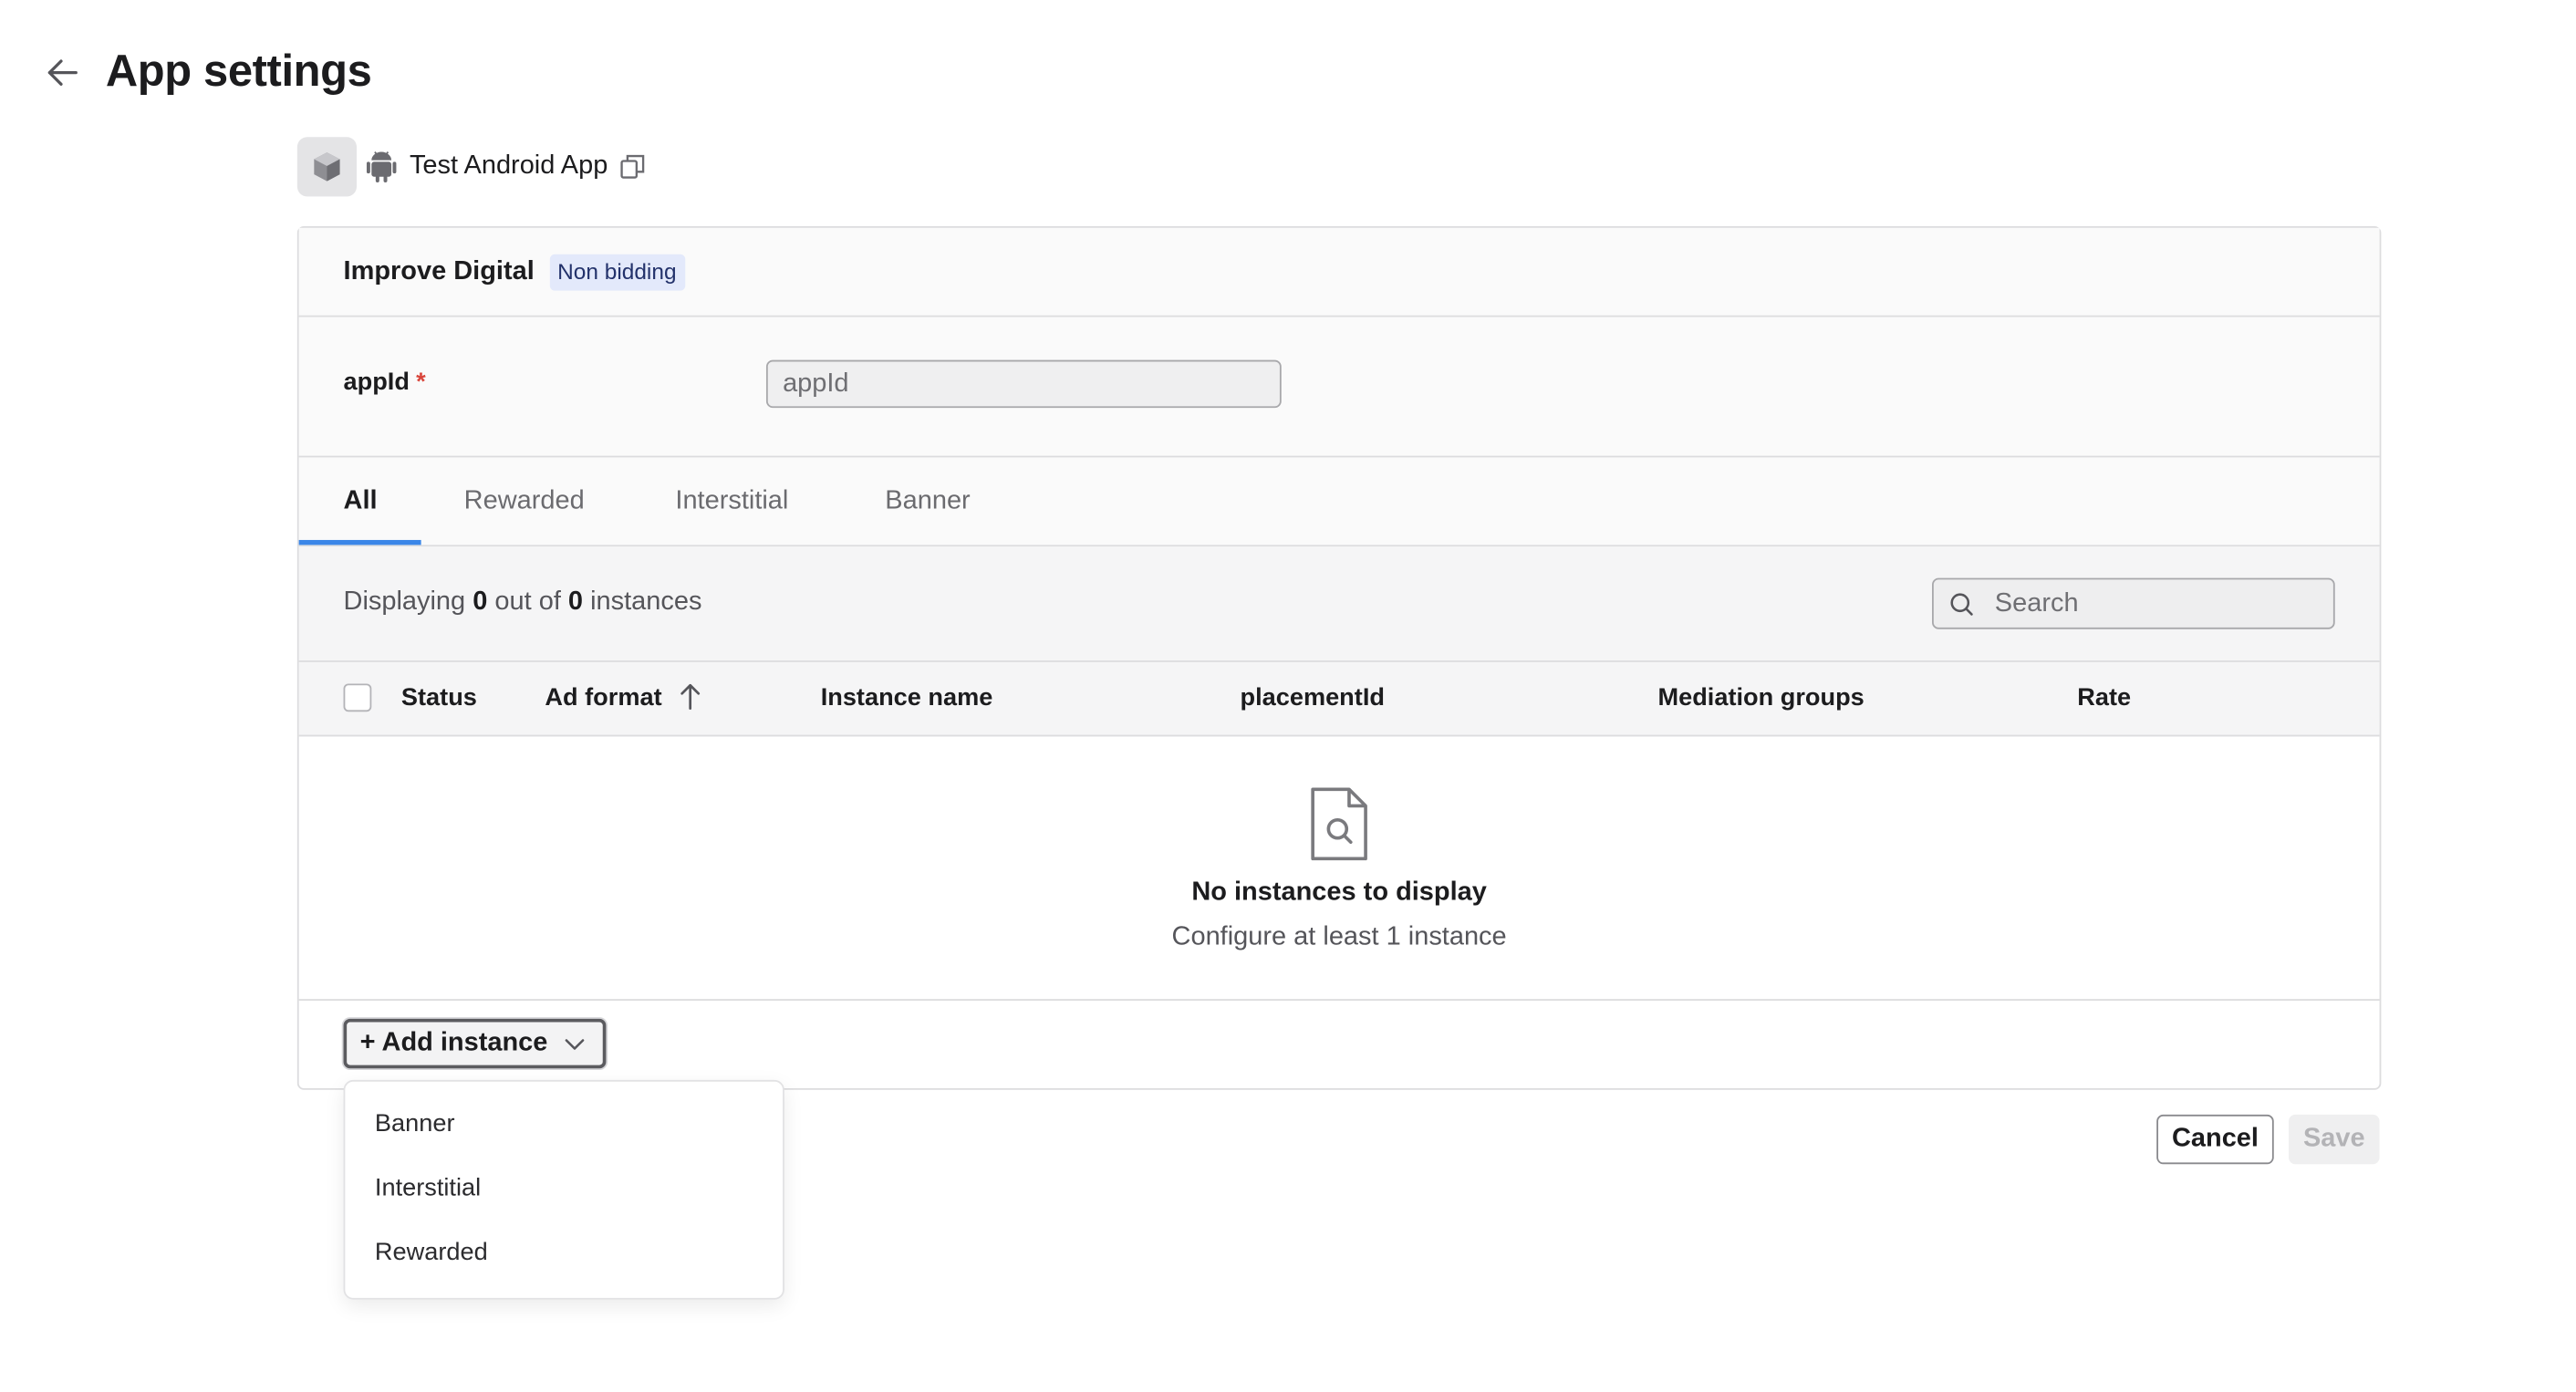 The height and width of the screenshot is (1392, 2576). I want to click on app-header: Test Android App, so click(472, 167).